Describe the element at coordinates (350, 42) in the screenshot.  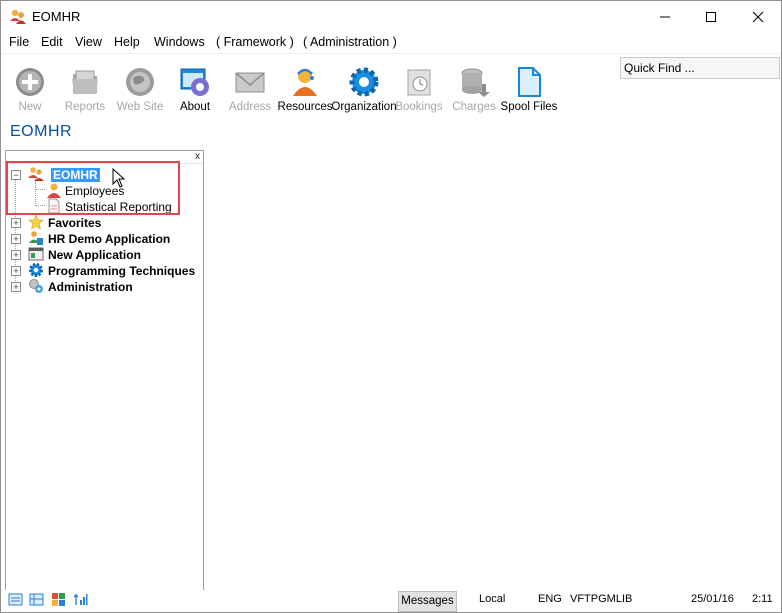
I see `menu-administration: ( Administration )` at that location.